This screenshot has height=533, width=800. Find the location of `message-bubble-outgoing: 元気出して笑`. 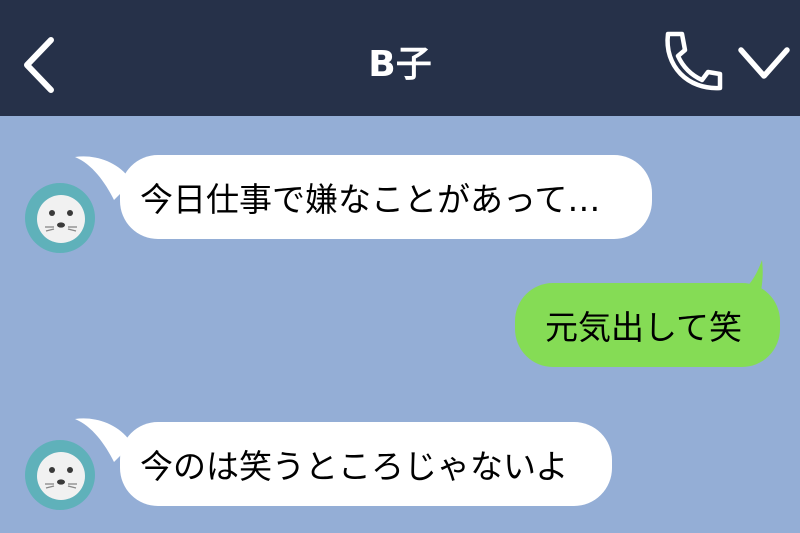

message-bubble-outgoing: 元気出して笑 is located at coordinates (647, 325).